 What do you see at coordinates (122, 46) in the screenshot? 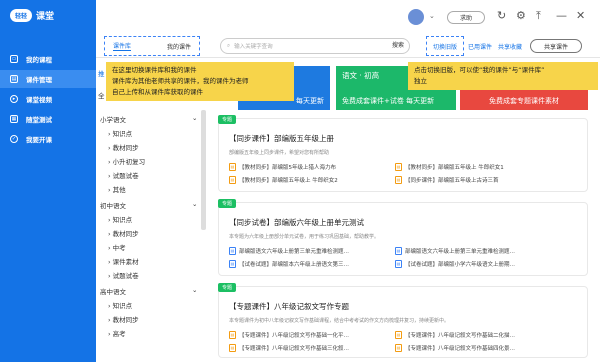
I see `tab-library: 课件库` at bounding box center [122, 46].